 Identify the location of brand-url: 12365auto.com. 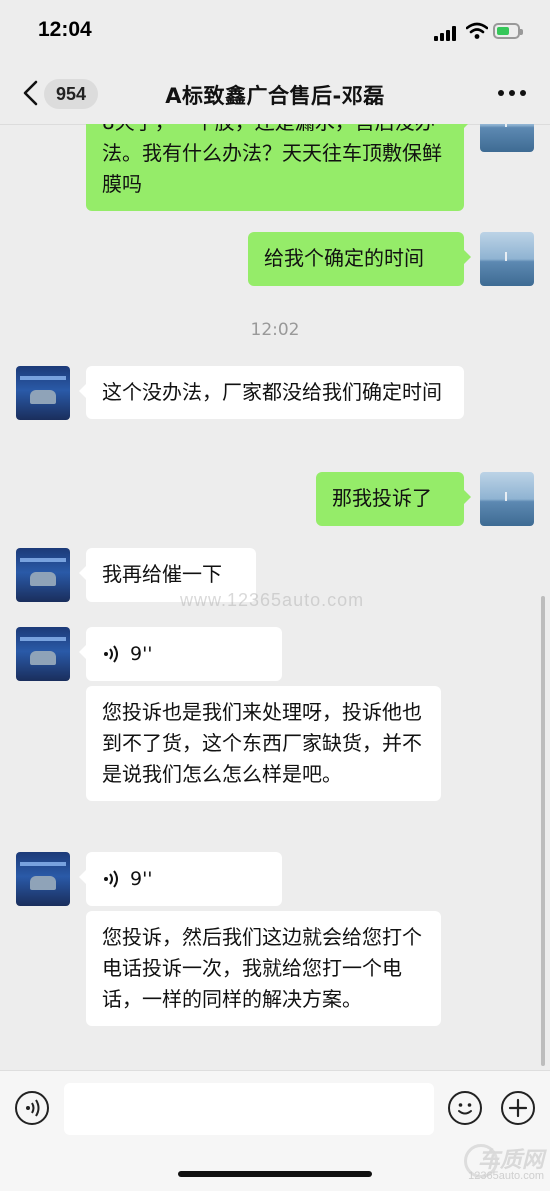
(506, 1176).